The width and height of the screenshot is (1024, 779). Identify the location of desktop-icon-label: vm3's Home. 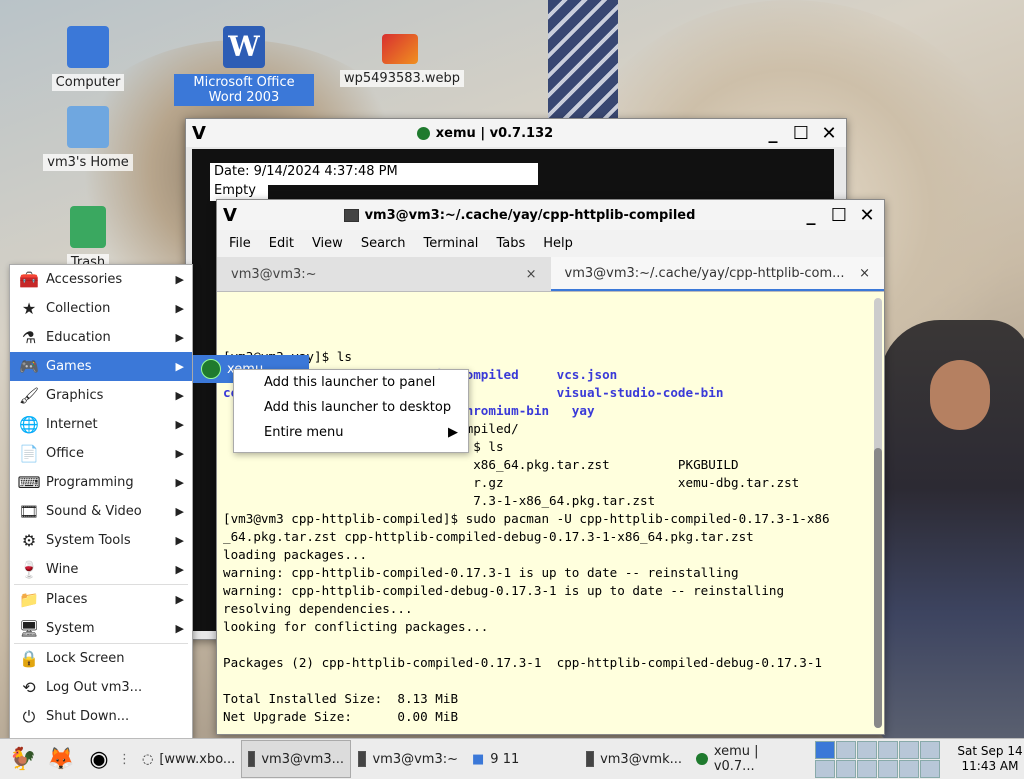
(88, 162).